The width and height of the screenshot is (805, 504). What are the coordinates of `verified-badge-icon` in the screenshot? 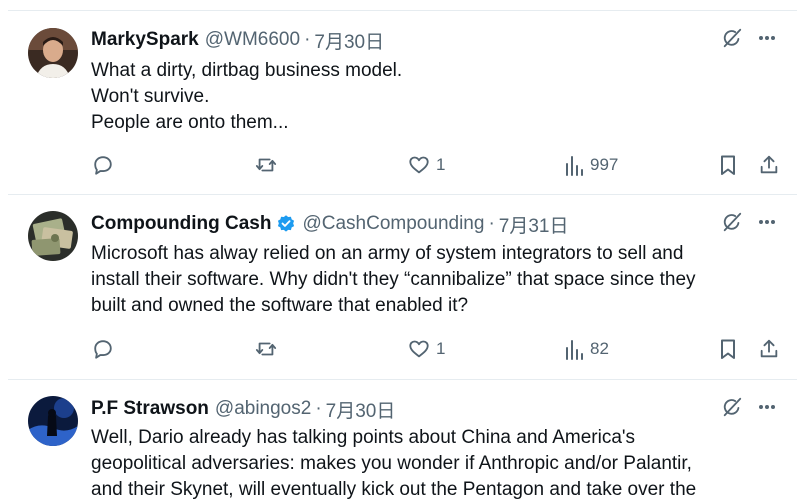 It's located at (286, 224).